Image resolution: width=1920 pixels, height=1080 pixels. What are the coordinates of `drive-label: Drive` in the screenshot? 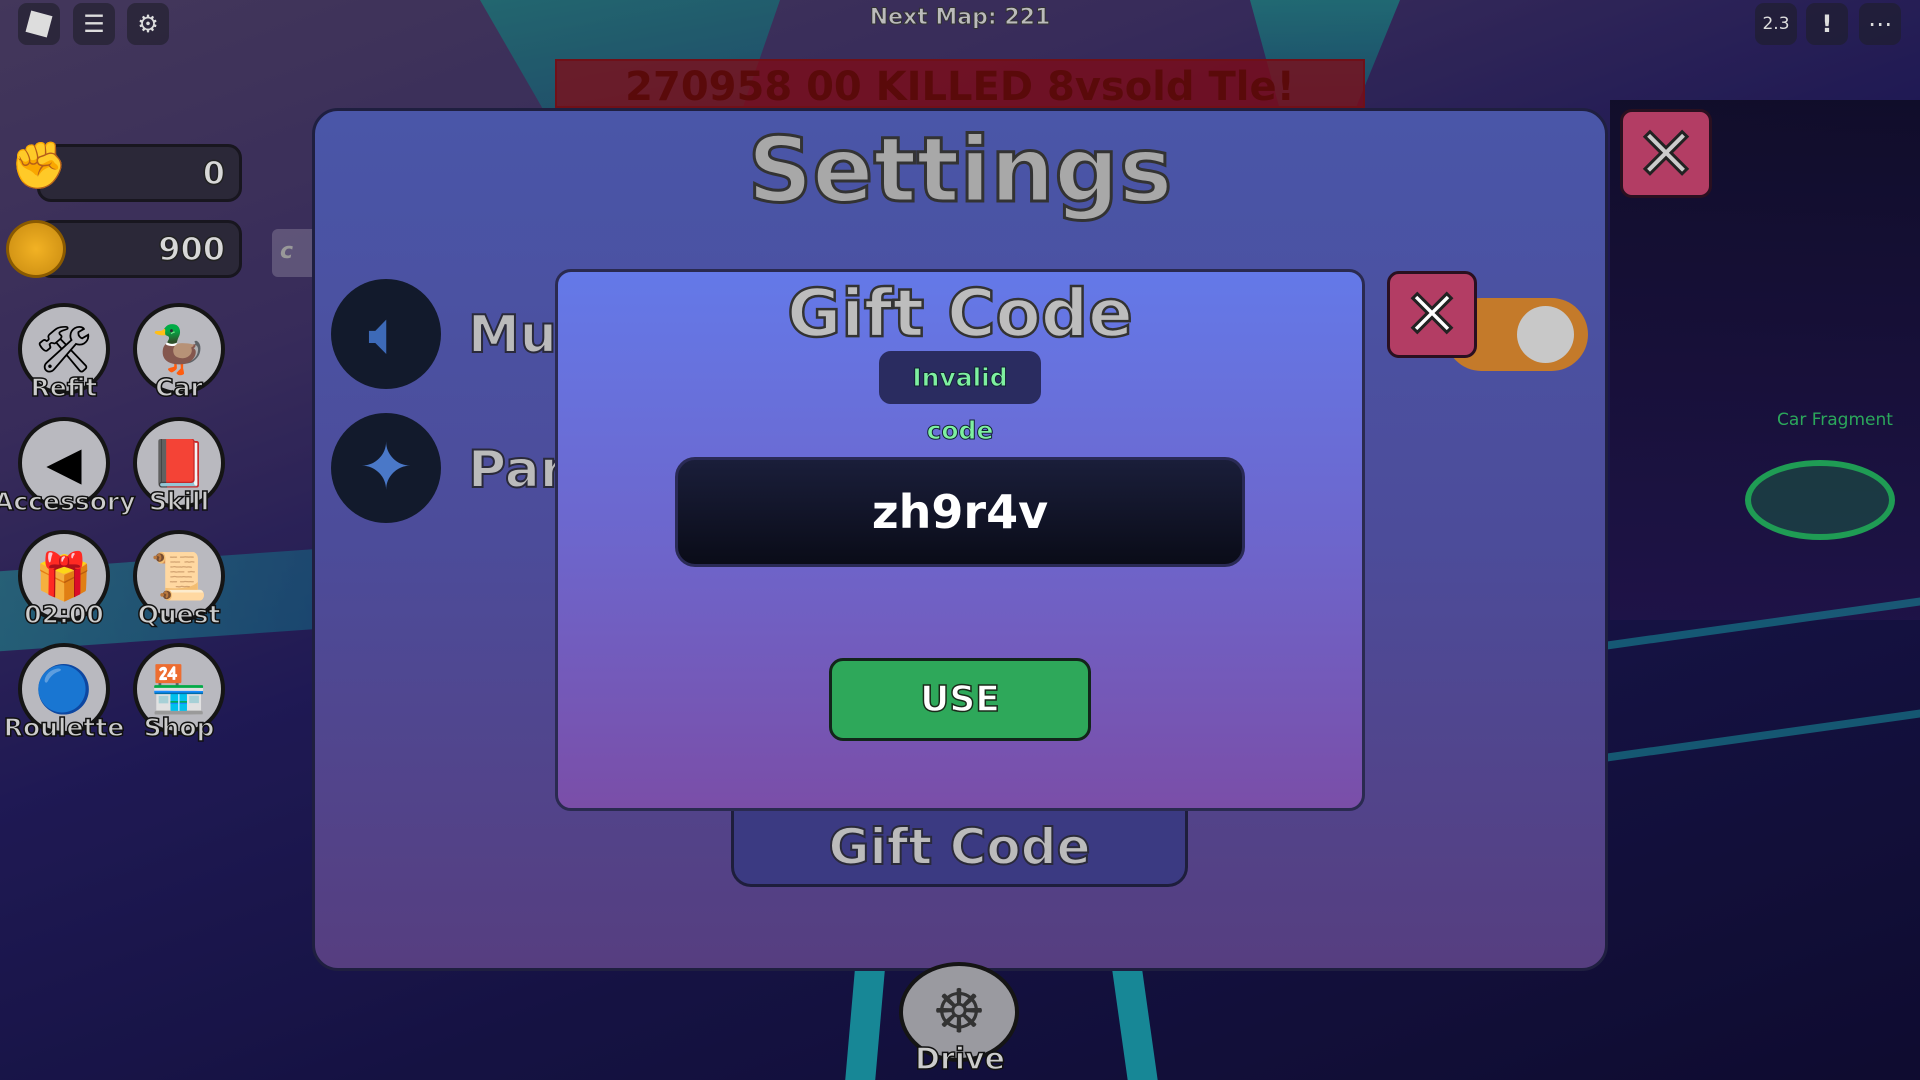 It's located at (959, 1059).